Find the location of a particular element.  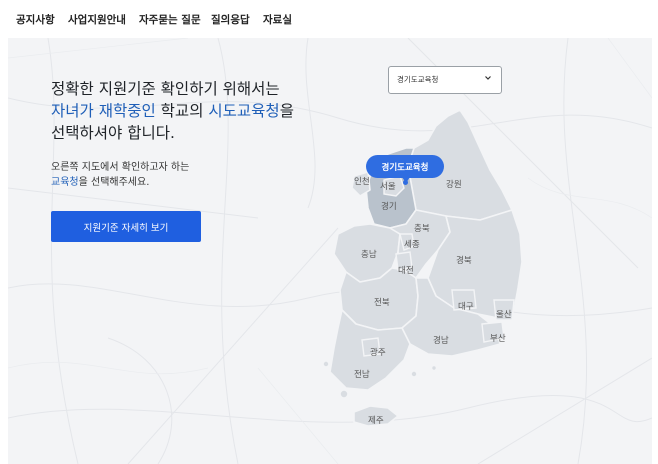

nav-resources: 자료실 is located at coordinates (277, 19).